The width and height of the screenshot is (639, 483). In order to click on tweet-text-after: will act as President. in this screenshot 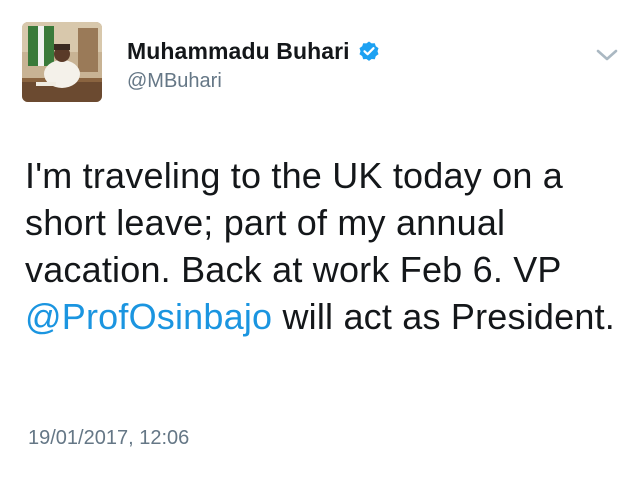, I will do `click(443, 316)`.